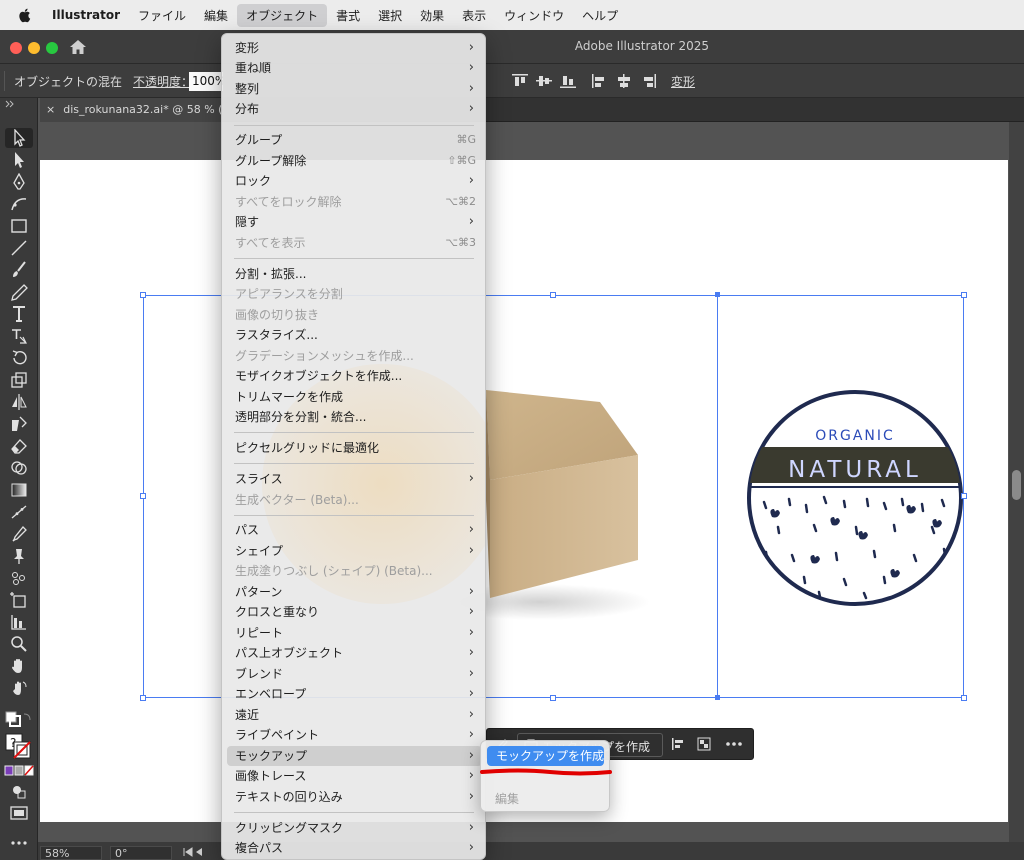 This screenshot has width=1024, height=860. What do you see at coordinates (19, 644) in the screenshot?
I see `zoom-tool-icon` at bounding box center [19, 644].